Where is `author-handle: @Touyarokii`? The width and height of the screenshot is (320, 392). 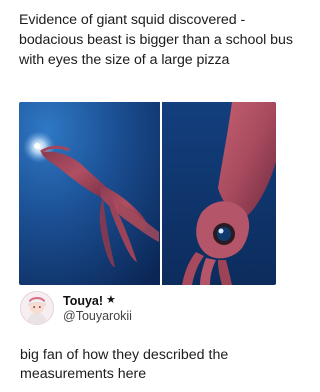
author-handle: @Touyarokii is located at coordinates (97, 316).